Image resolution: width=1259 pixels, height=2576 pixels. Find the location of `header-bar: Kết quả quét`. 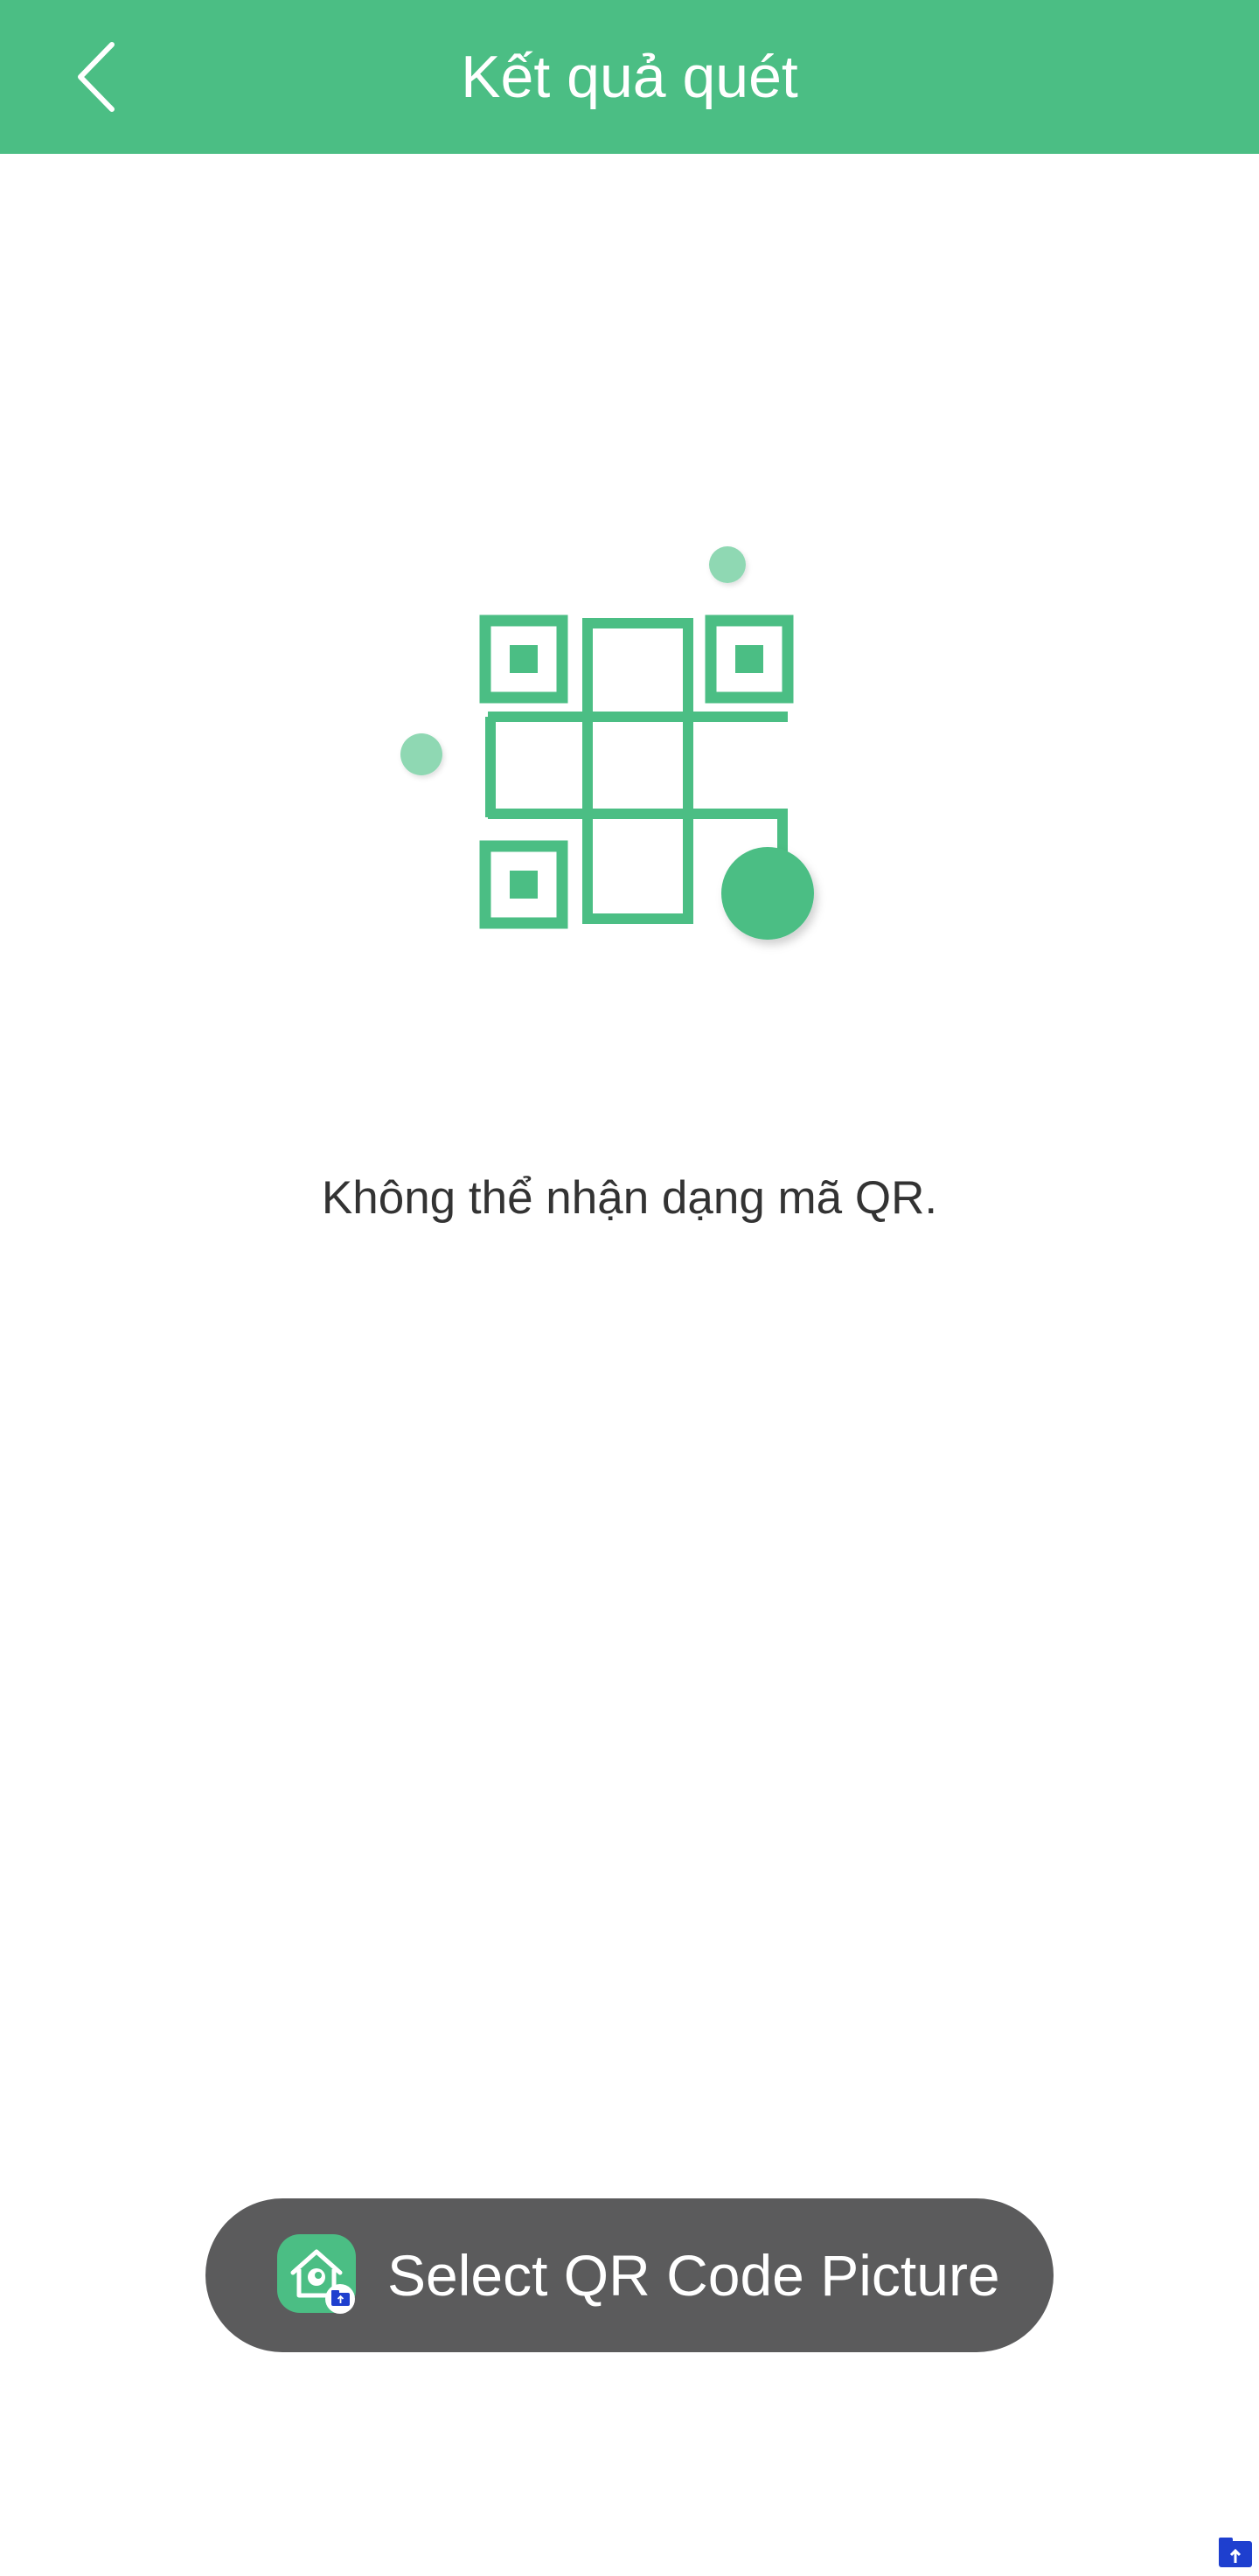

header-bar: Kết quả quét is located at coordinates (630, 77).